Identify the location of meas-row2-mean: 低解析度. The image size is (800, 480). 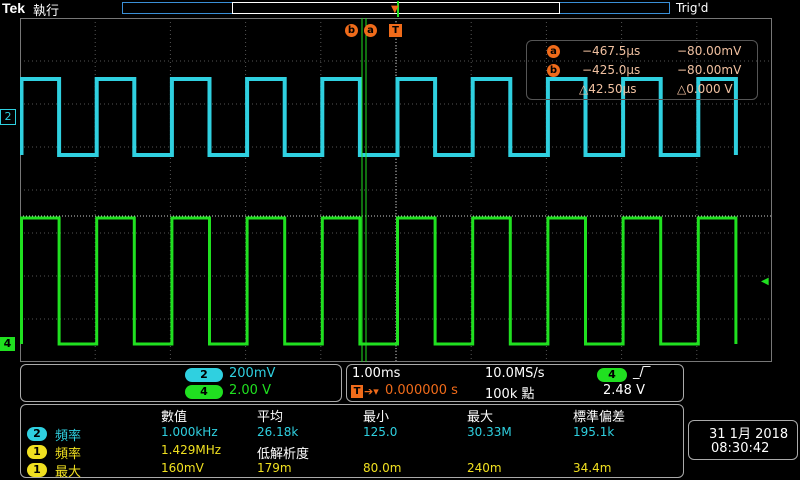
(283, 454).